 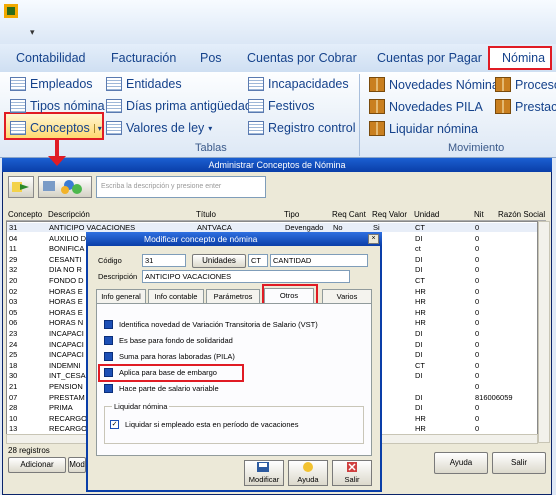 What do you see at coordinates (66, 344) in the screenshot?
I see `table-cell: INCAPACI` at bounding box center [66, 344].